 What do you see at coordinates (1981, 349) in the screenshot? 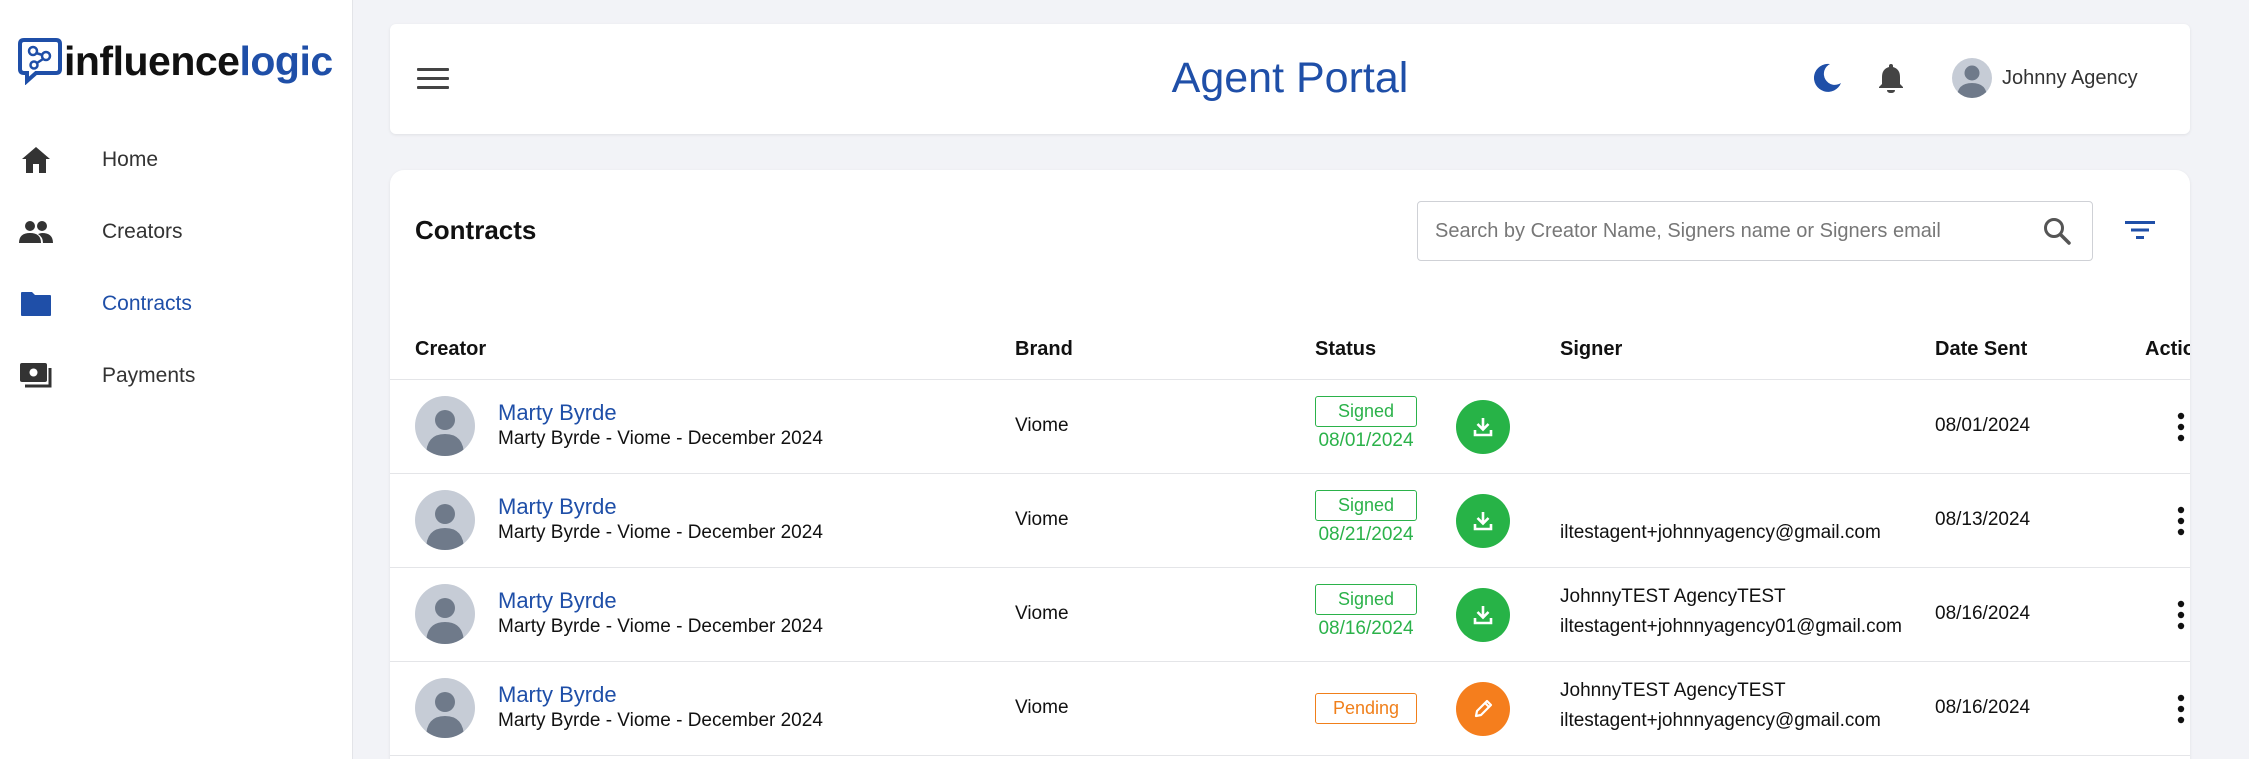
I see `column-header-date-sent: Date Sent` at bounding box center [1981, 349].